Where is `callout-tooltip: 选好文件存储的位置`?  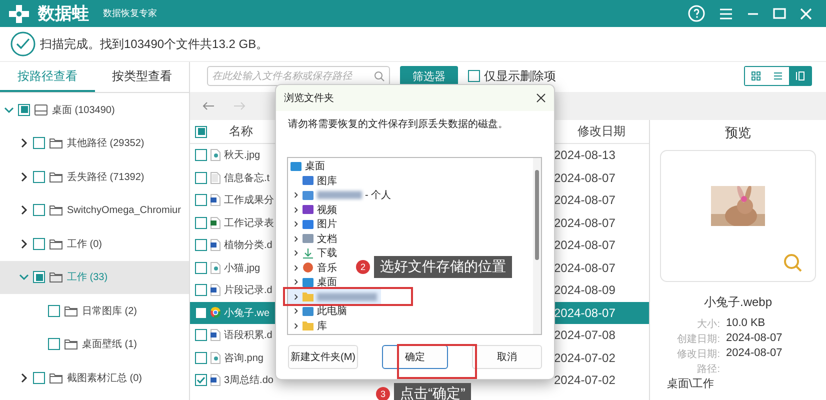
callout-tooltip: 选好文件存储的位置 is located at coordinates (443, 267).